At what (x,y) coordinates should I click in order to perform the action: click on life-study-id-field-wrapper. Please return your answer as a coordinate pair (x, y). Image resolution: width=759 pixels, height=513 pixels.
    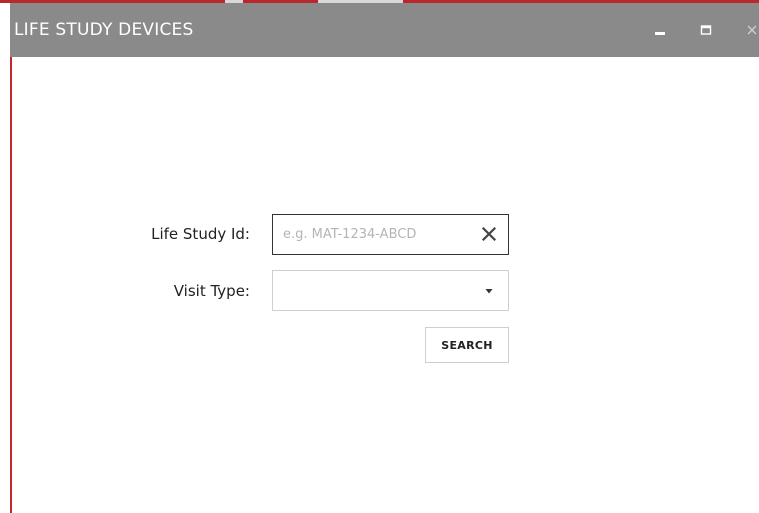
    Looking at the image, I should click on (390, 234).